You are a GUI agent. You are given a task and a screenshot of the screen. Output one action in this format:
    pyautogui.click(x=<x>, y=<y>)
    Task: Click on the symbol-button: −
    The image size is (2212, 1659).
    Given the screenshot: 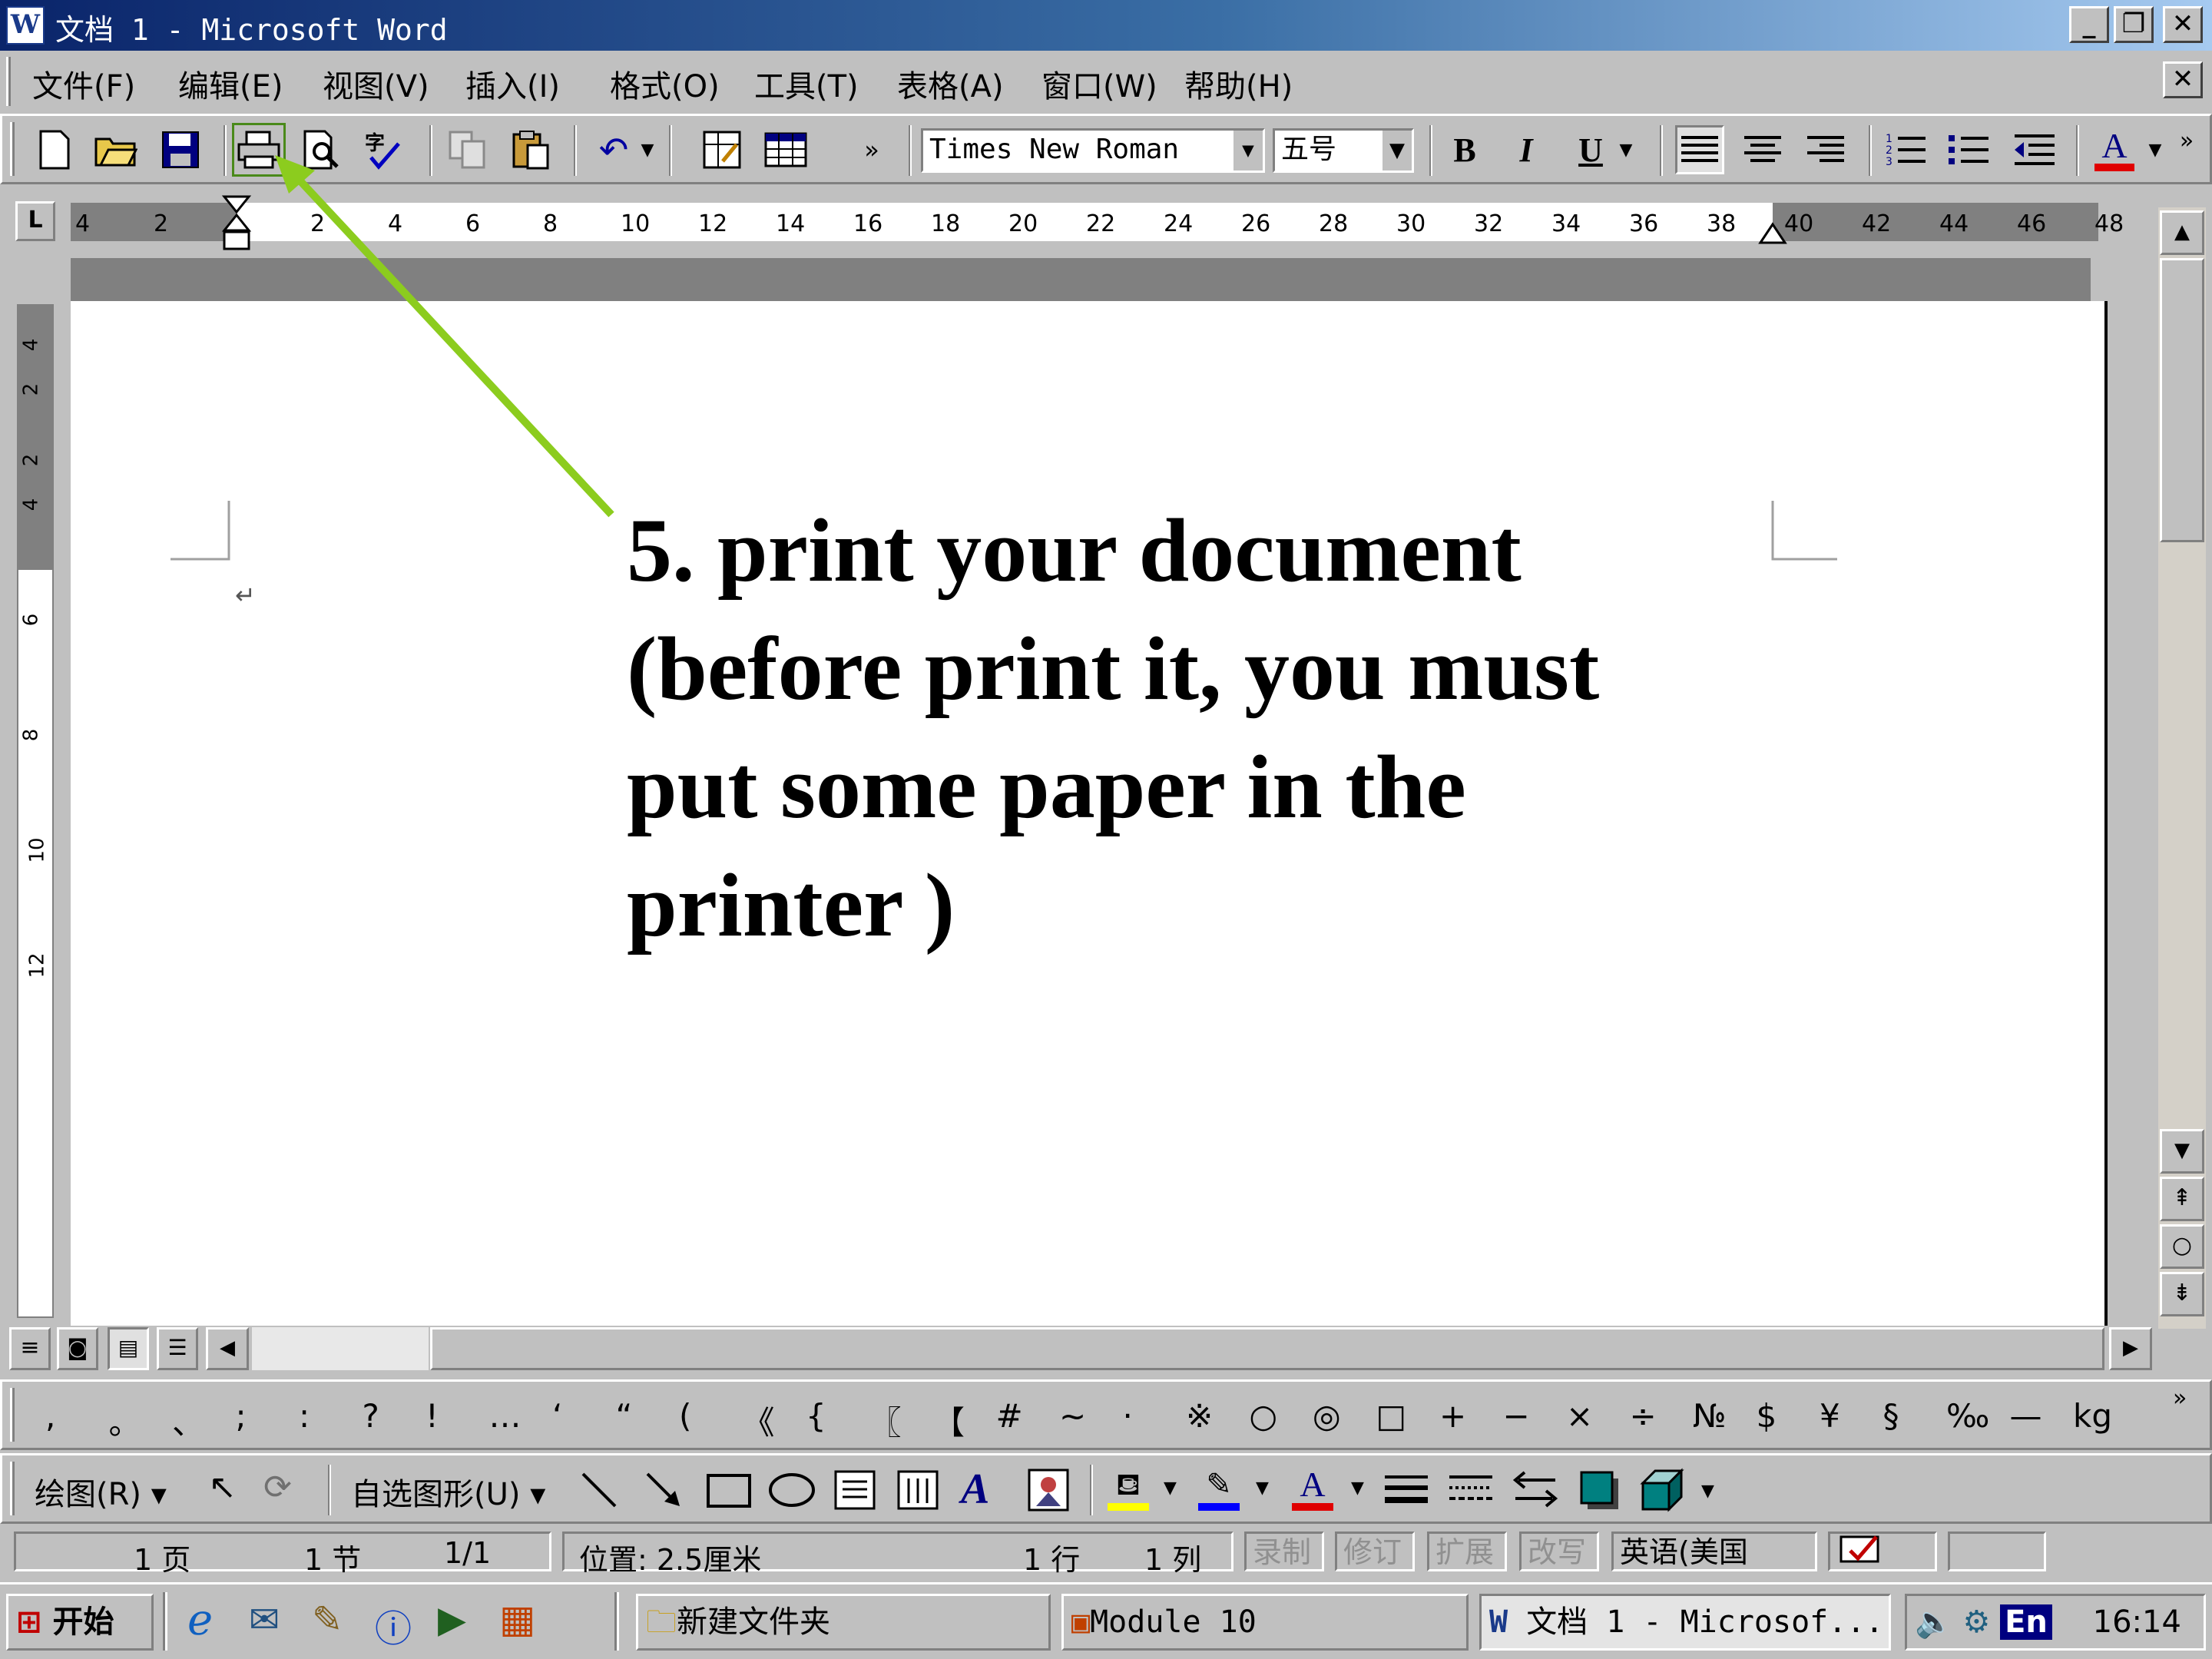 What is the action you would take?
    pyautogui.click(x=1517, y=1416)
    